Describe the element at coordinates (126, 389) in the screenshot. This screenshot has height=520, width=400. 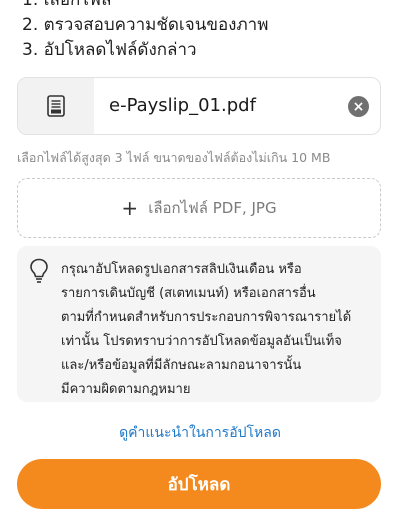
I see `info-line: มีความผิดตามกฎหมาย` at that location.